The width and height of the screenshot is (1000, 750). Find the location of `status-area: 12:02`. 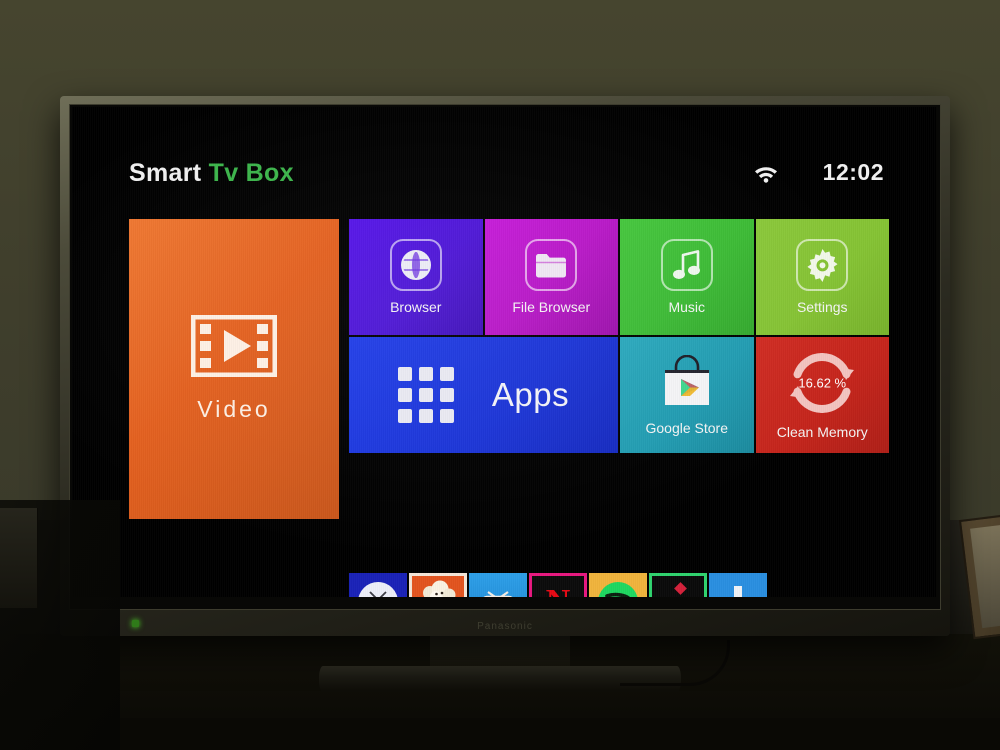

status-area: 12:02 is located at coordinates (818, 172).